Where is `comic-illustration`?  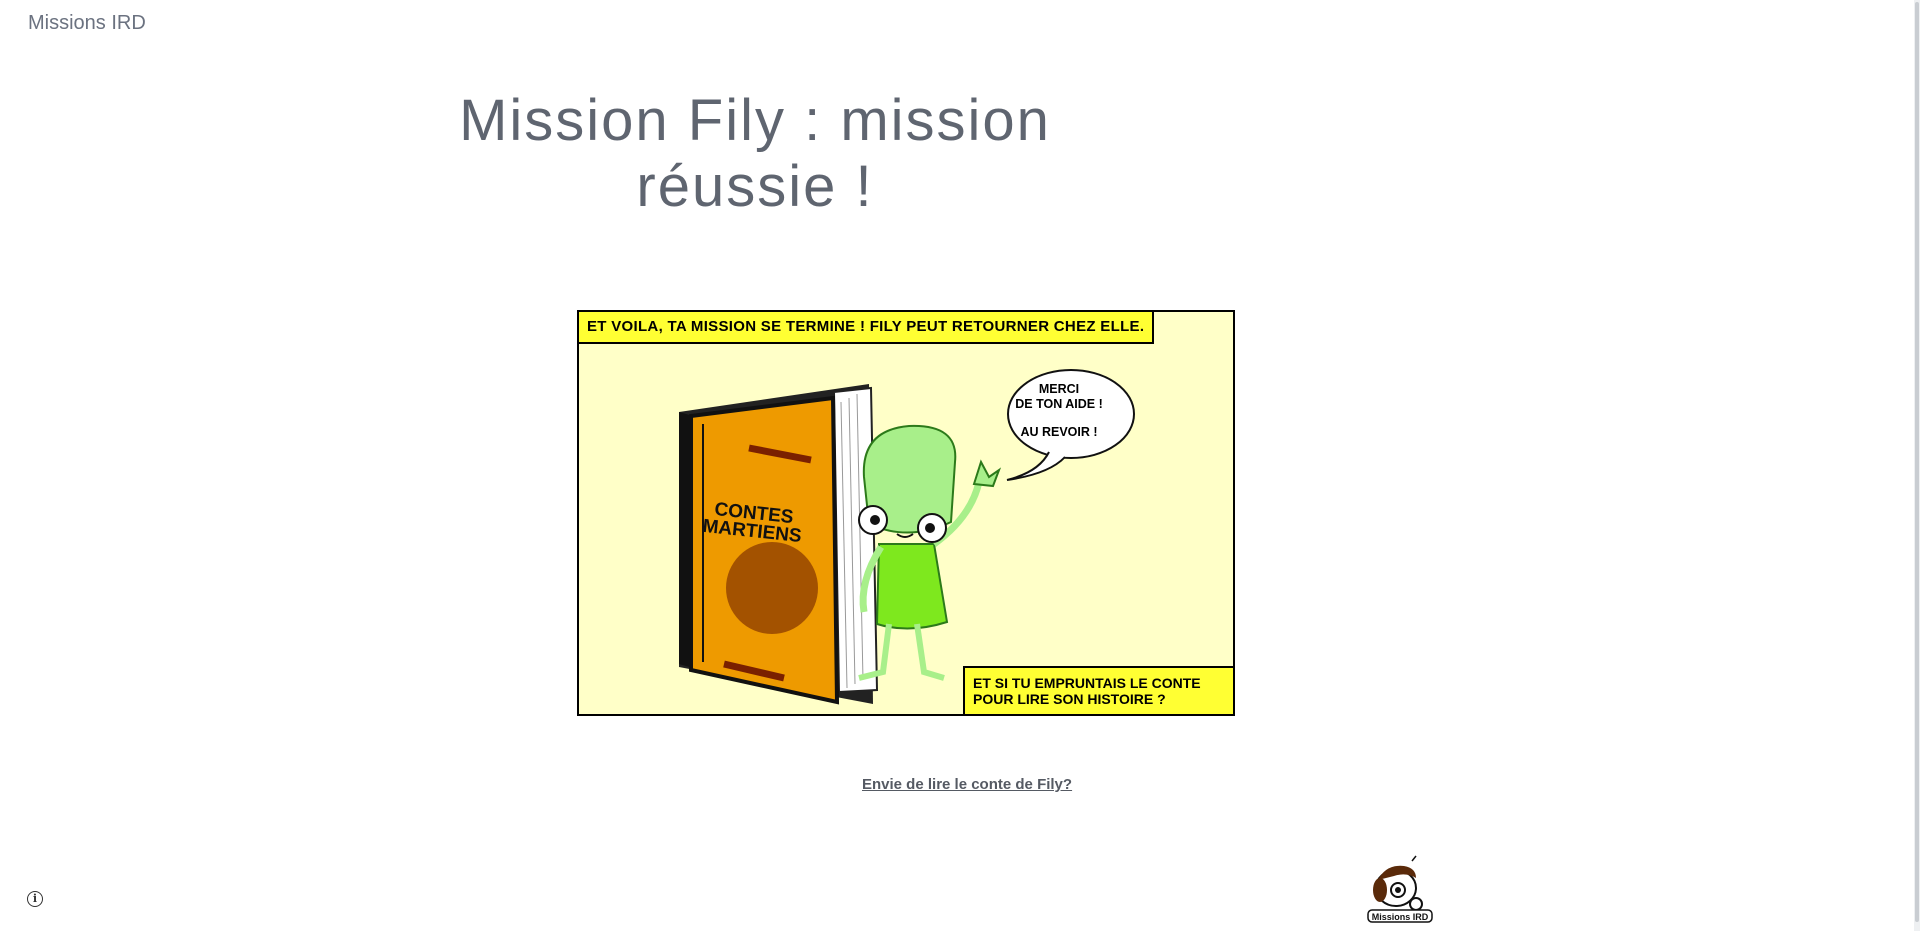 comic-illustration is located at coordinates (907, 537).